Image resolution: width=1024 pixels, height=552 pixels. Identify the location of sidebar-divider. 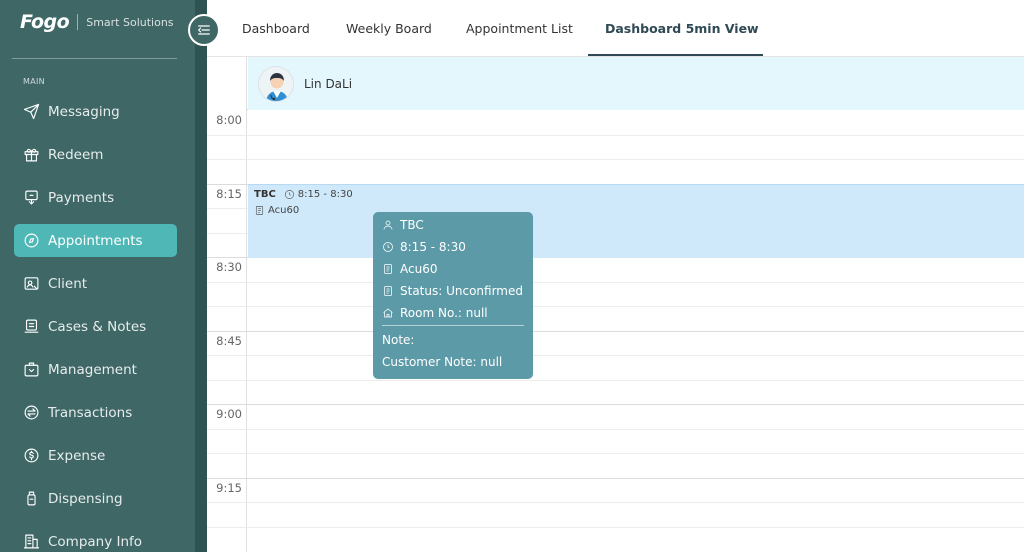
(94, 58).